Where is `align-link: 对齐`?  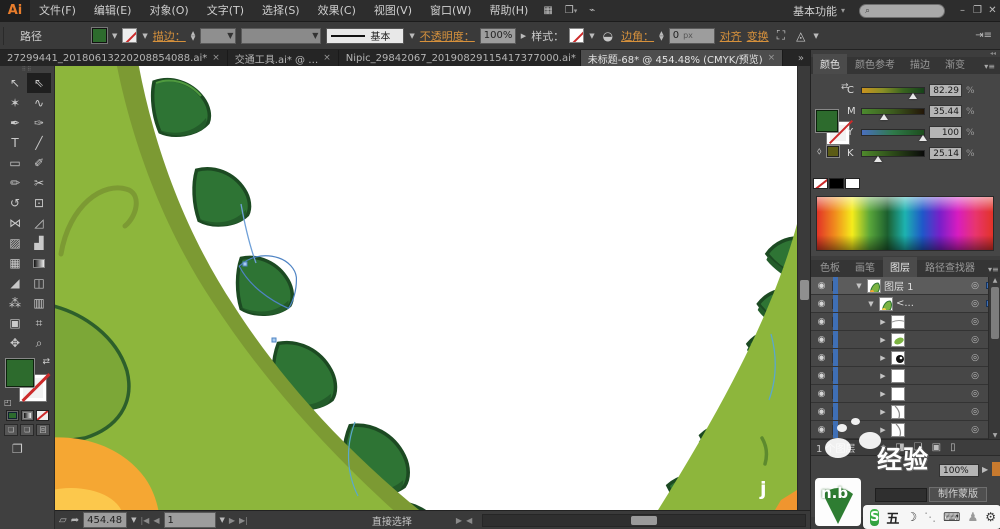
align-link: 对齐 is located at coordinates (731, 36).